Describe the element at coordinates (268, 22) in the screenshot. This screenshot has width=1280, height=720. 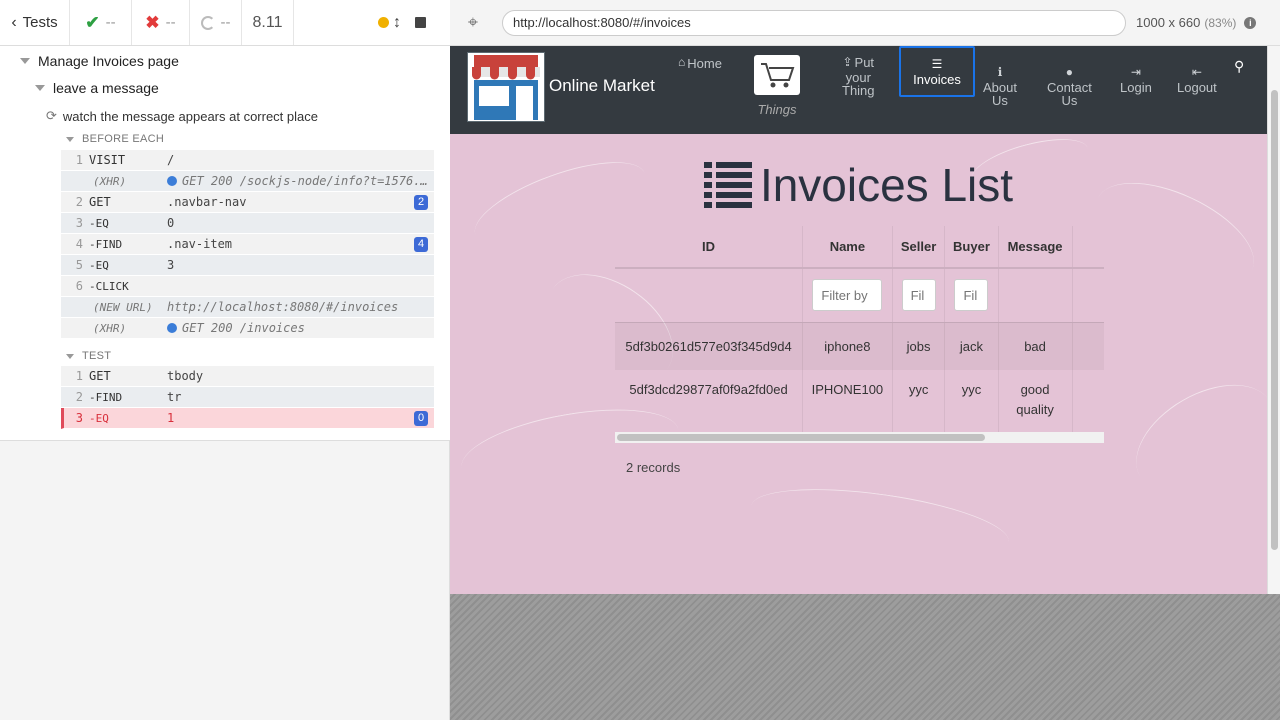
I see `duration: 8.11` at that location.